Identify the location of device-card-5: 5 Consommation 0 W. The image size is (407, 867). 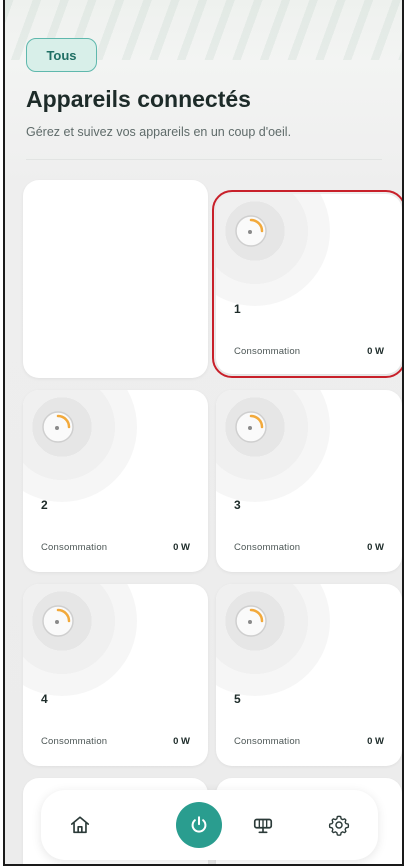
(309, 675).